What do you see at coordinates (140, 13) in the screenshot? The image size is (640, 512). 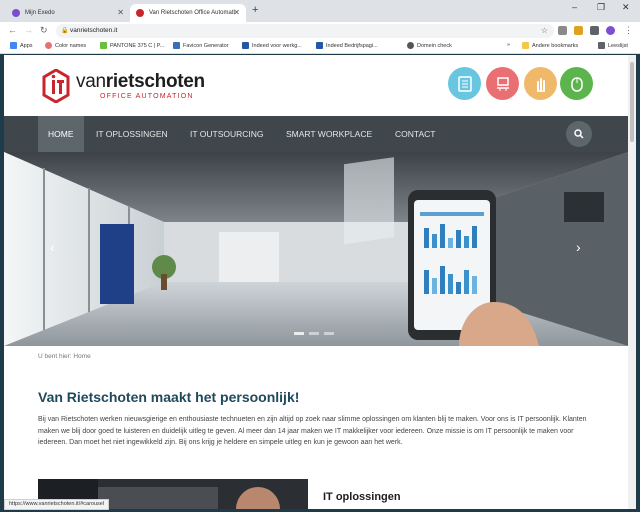 I see `rietschoten-favicon-icon` at bounding box center [140, 13].